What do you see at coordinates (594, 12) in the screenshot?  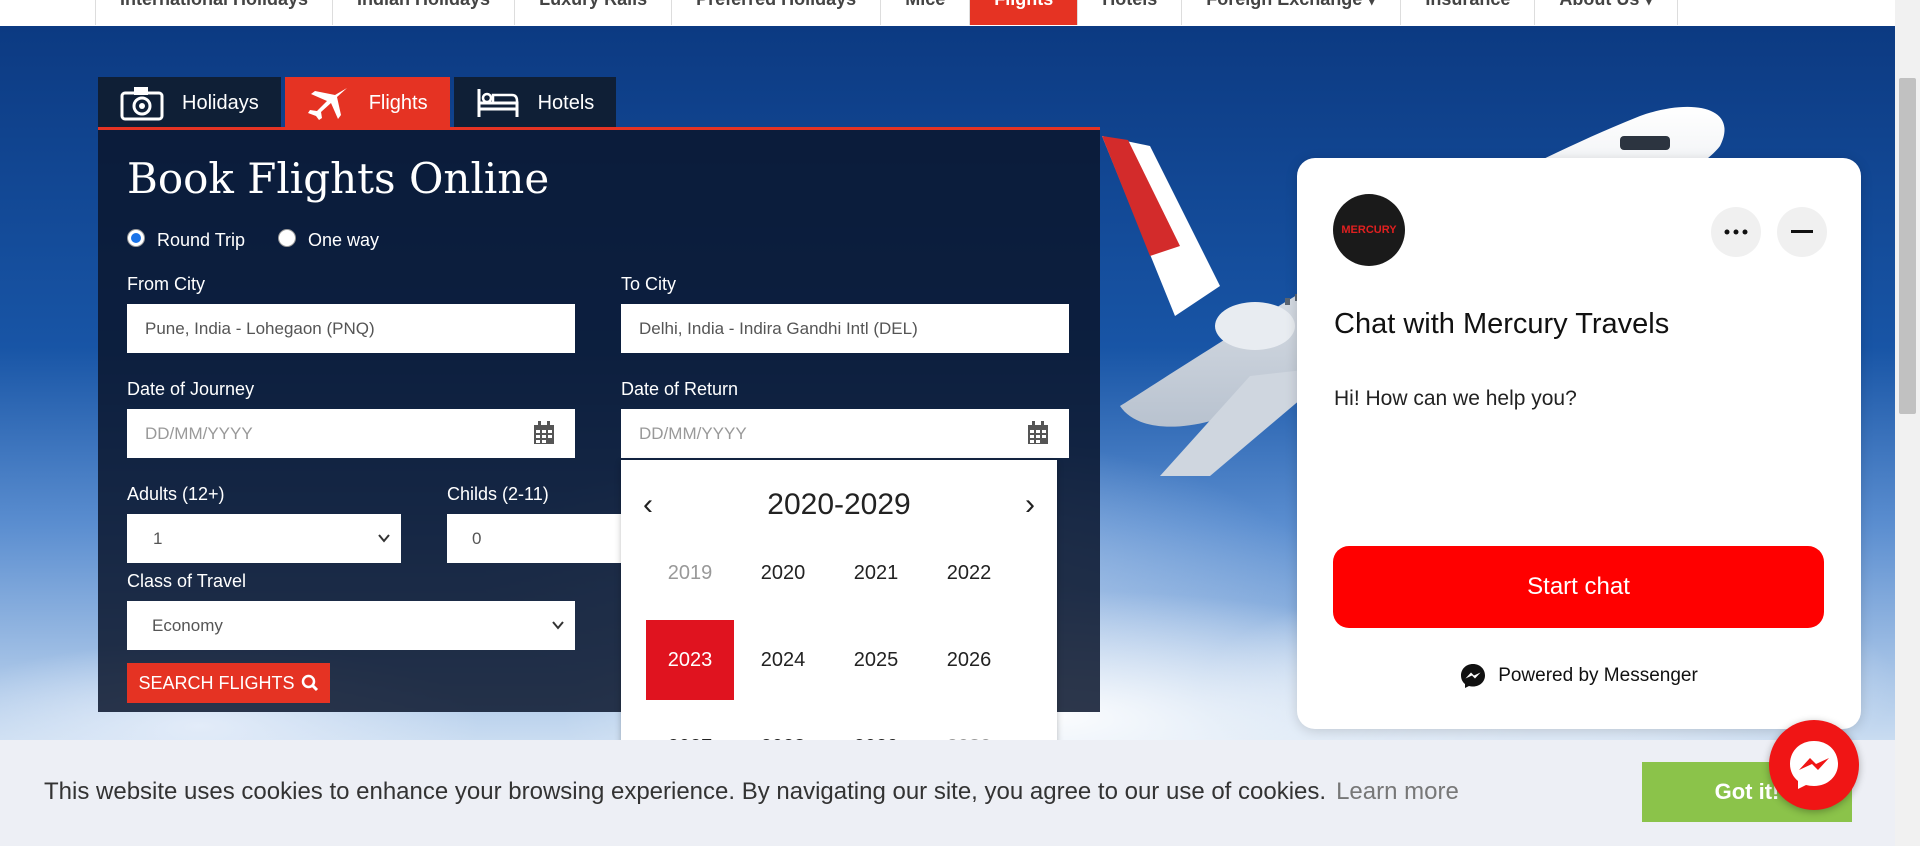 I see `nav-item: Luxury Rails` at bounding box center [594, 12].